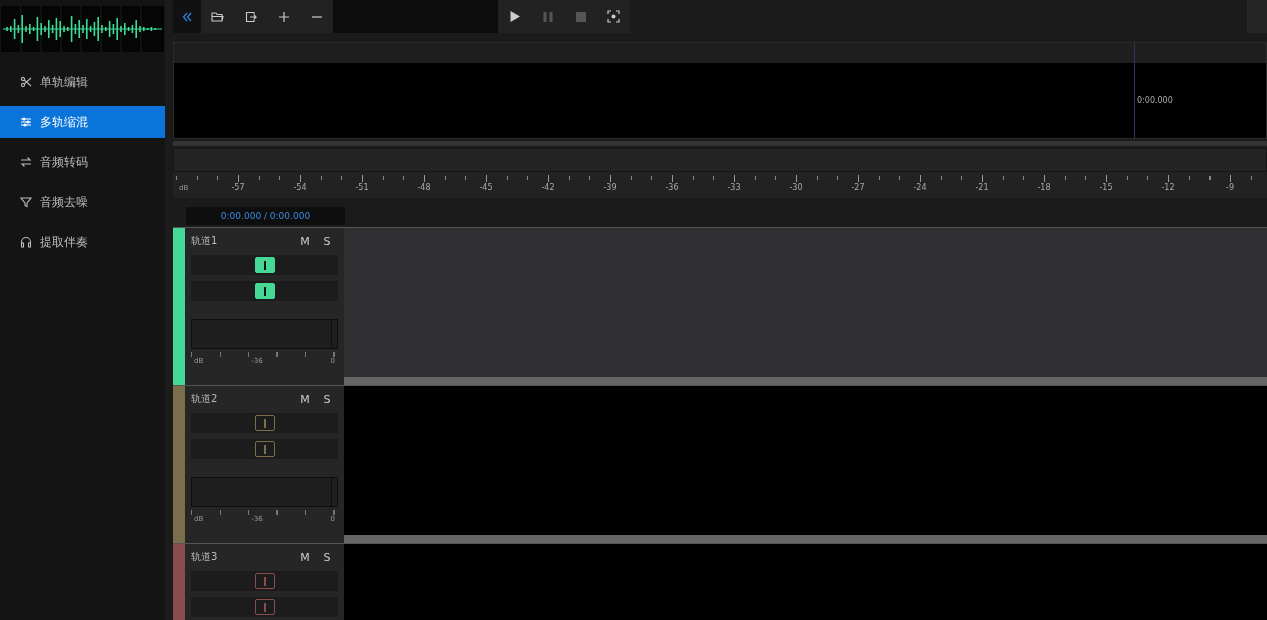  Describe the element at coordinates (858, 187) in the screenshot. I see `tick-label: -27` at that location.